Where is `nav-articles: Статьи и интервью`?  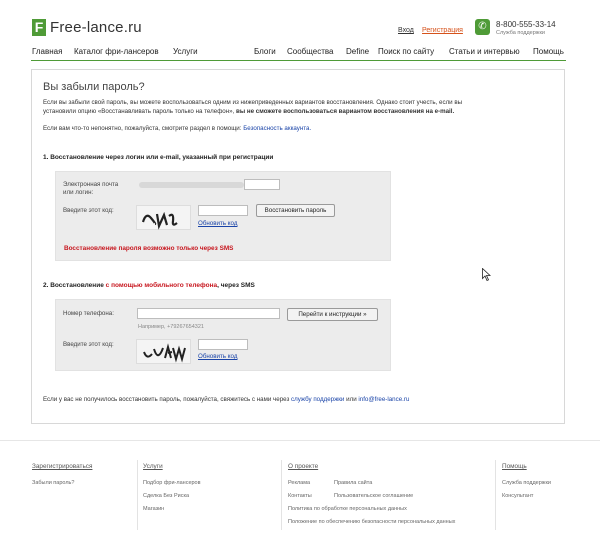 nav-articles: Статьи и интервью is located at coordinates (484, 51).